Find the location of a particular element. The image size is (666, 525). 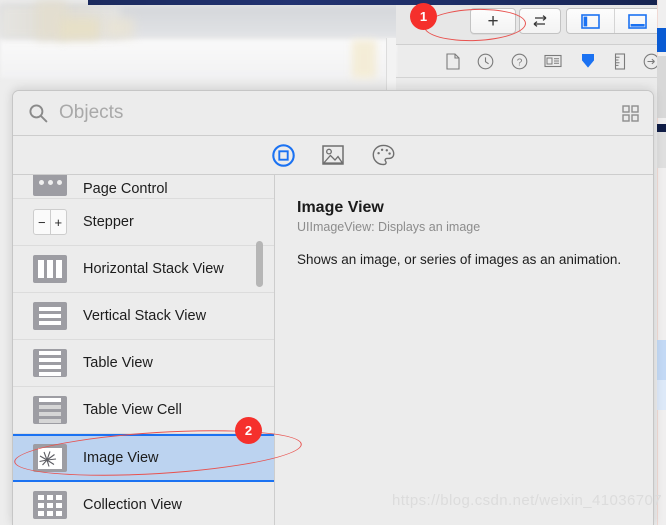

image-view-icon is located at coordinates (50, 458).